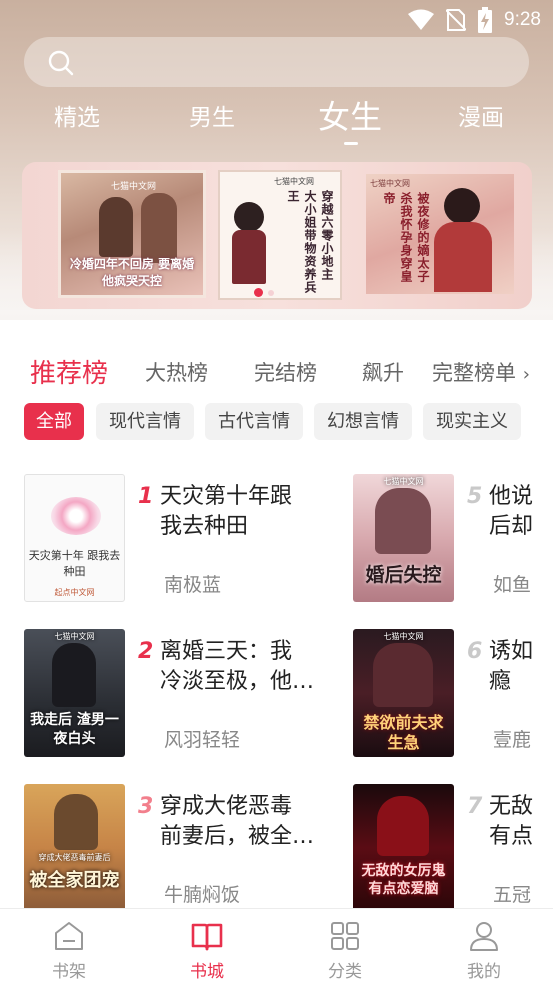 This screenshot has width=553, height=983. I want to click on book-title-line: 无敌, so click(511, 806).